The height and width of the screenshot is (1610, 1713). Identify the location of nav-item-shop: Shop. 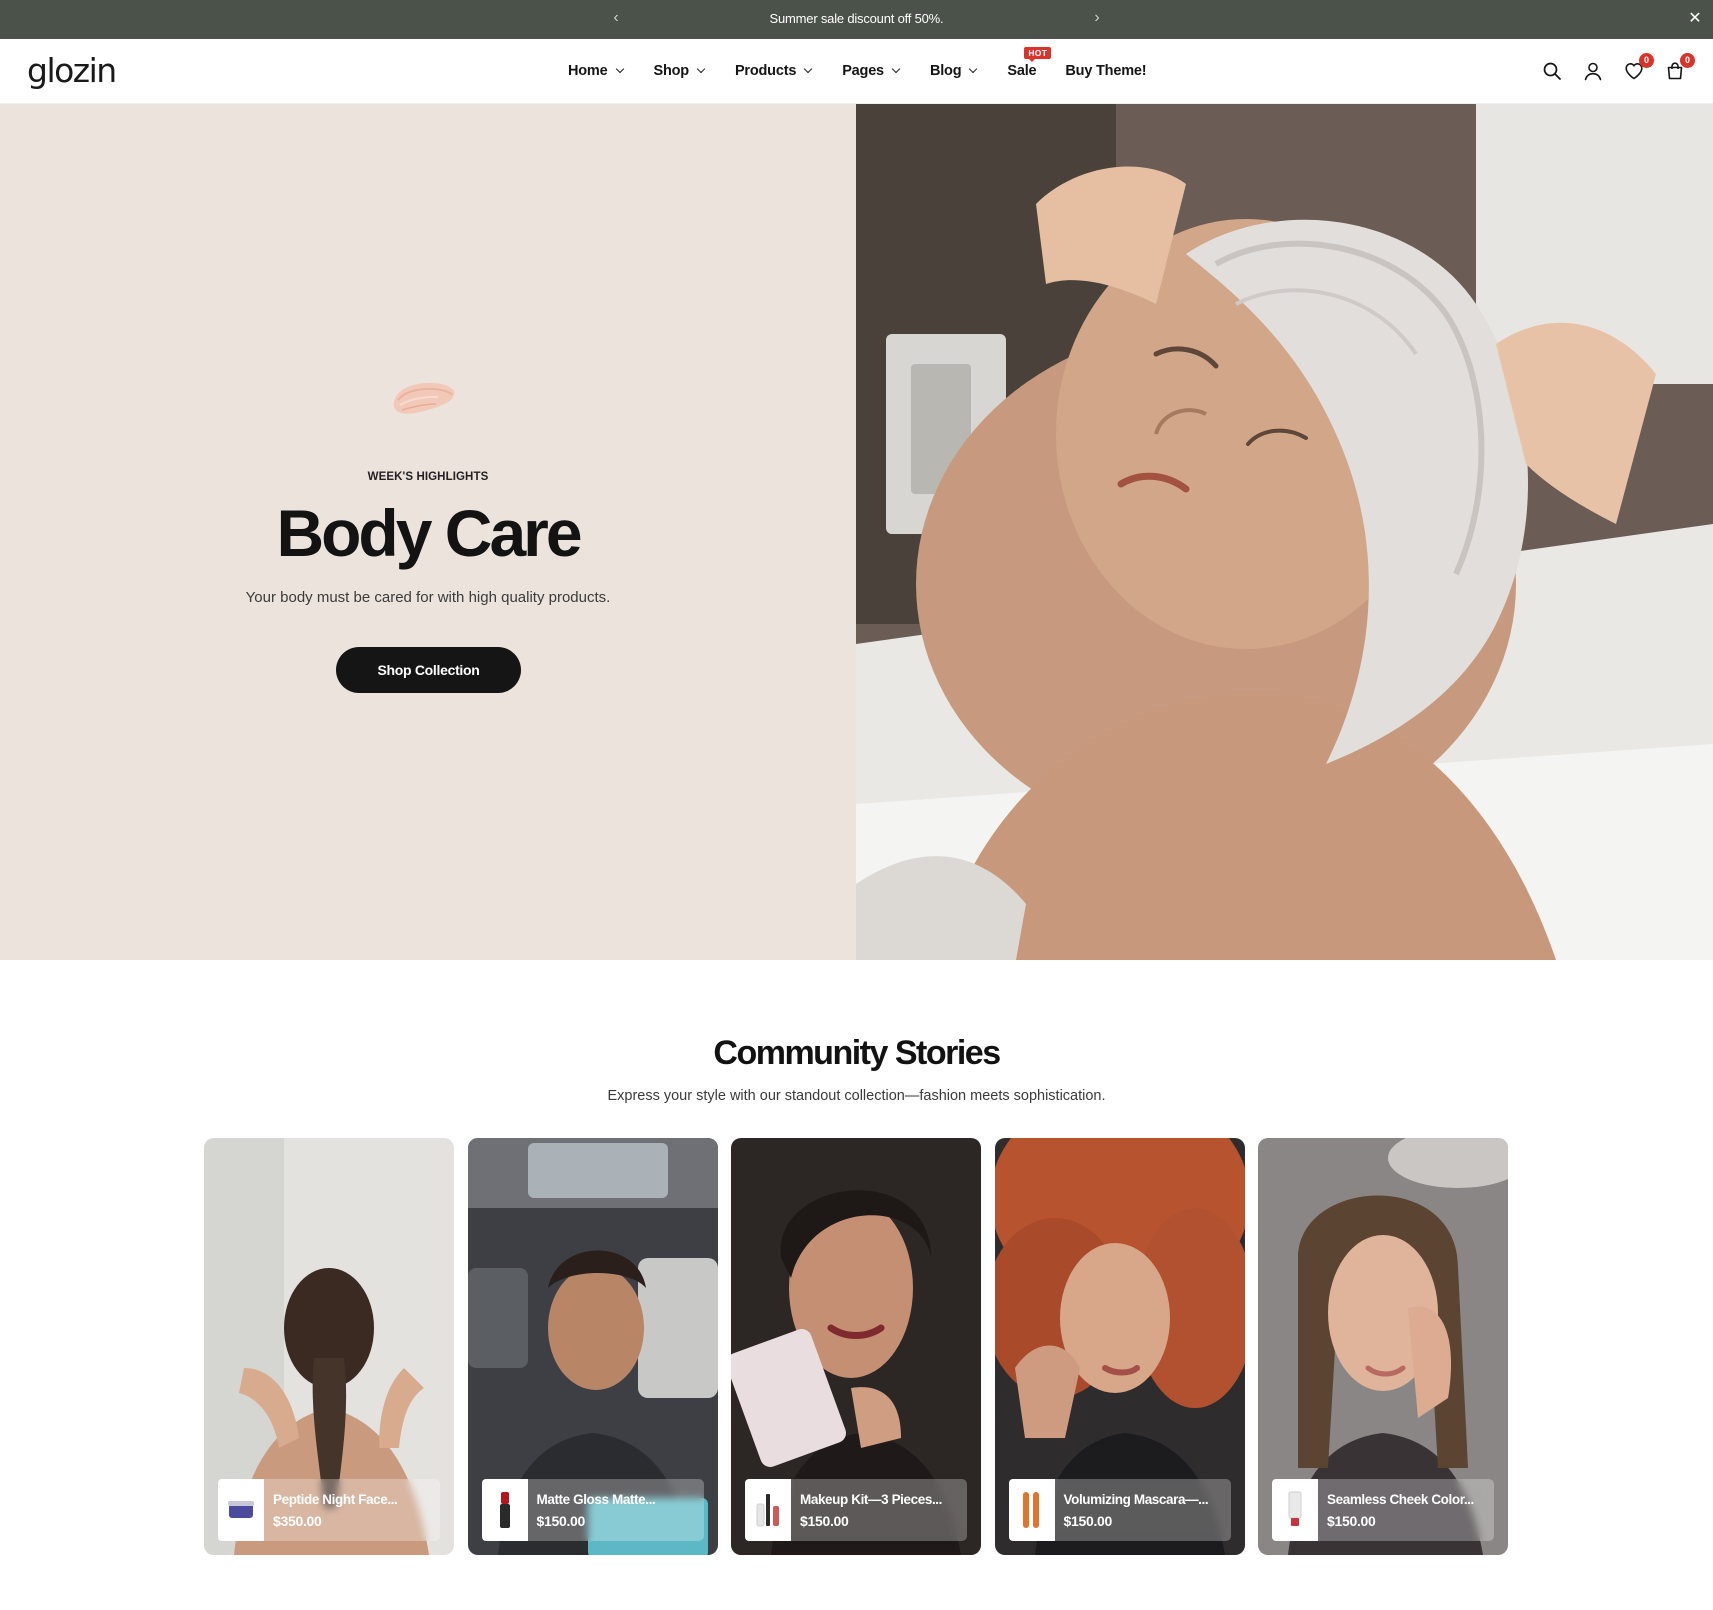
(679, 71).